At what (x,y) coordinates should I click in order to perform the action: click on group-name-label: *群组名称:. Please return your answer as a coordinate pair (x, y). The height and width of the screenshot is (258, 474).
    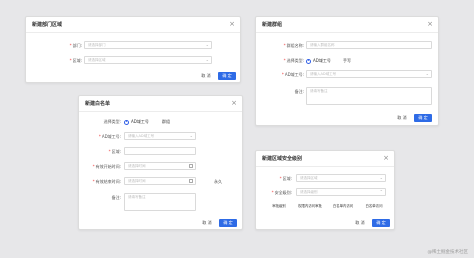
    Looking at the image, I should click on (293, 45).